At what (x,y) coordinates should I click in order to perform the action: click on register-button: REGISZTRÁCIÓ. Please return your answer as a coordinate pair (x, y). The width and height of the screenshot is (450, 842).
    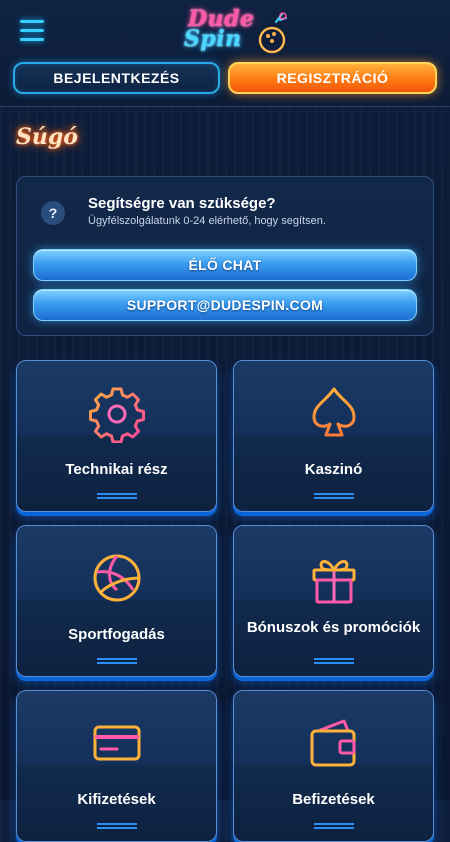
    Looking at the image, I should click on (332, 78).